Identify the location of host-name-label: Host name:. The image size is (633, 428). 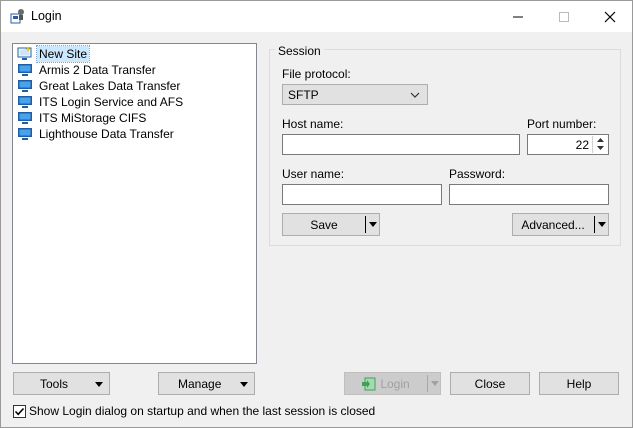
(313, 124).